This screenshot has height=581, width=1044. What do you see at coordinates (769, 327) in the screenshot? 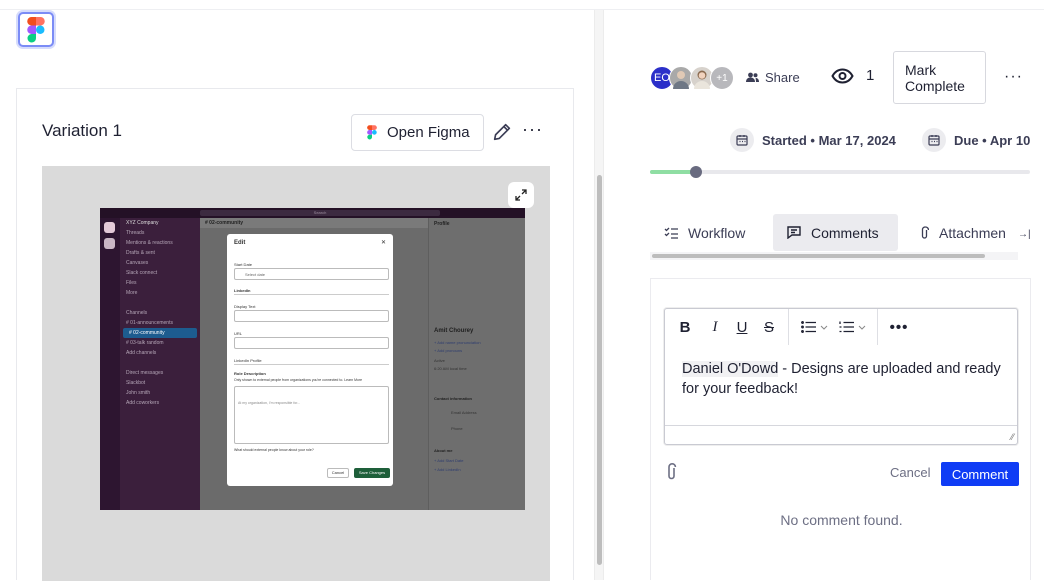
I see `strikethrough-button: S` at bounding box center [769, 327].